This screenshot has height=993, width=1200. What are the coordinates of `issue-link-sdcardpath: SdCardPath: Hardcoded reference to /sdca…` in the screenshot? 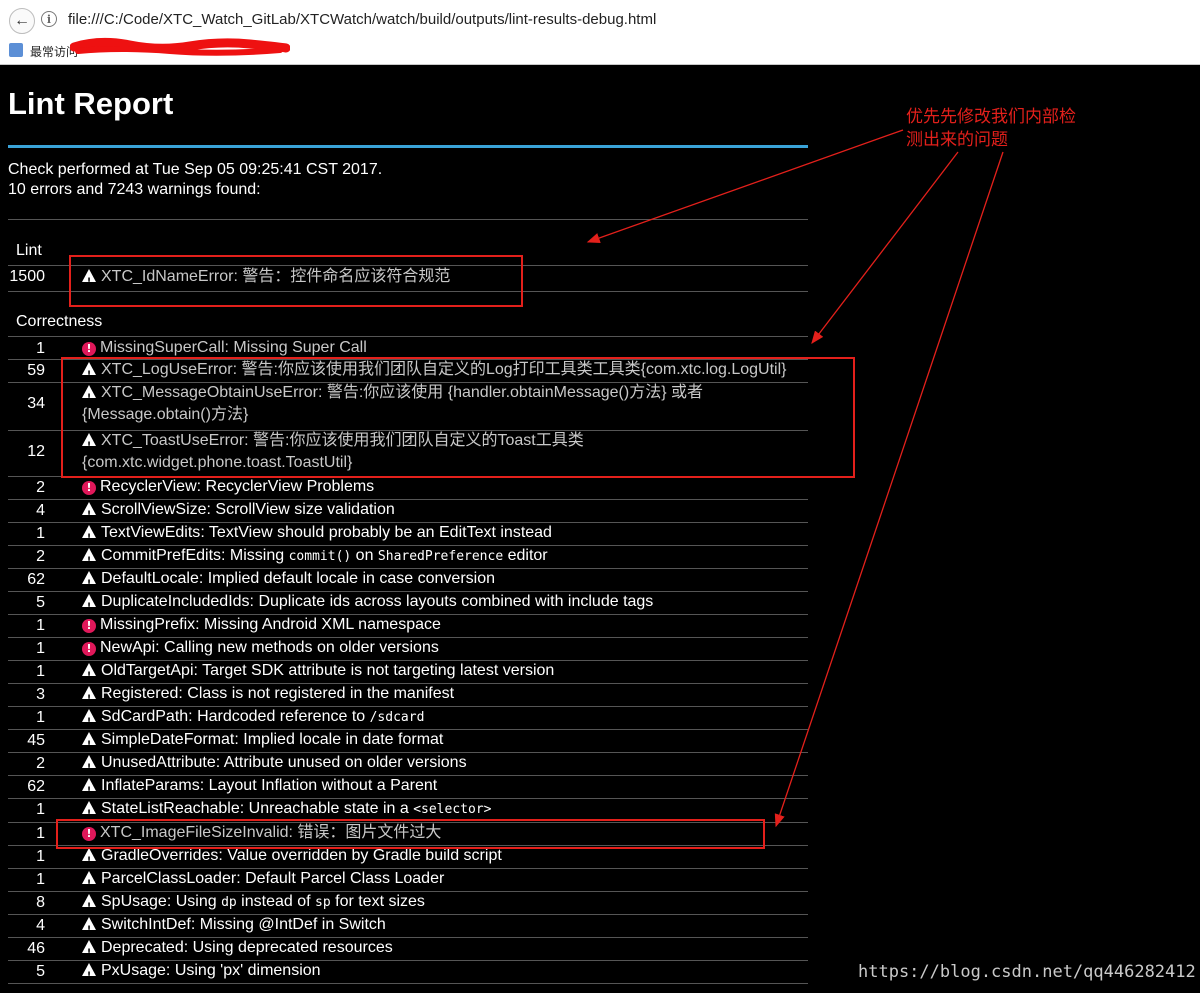 It's located at (253, 719).